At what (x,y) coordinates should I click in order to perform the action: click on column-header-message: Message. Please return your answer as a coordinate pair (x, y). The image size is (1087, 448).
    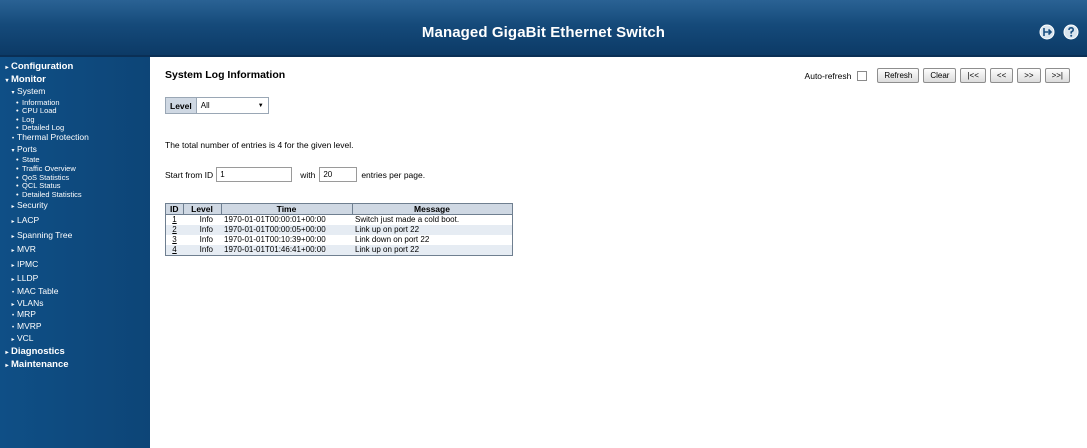
    Looking at the image, I should click on (432, 209).